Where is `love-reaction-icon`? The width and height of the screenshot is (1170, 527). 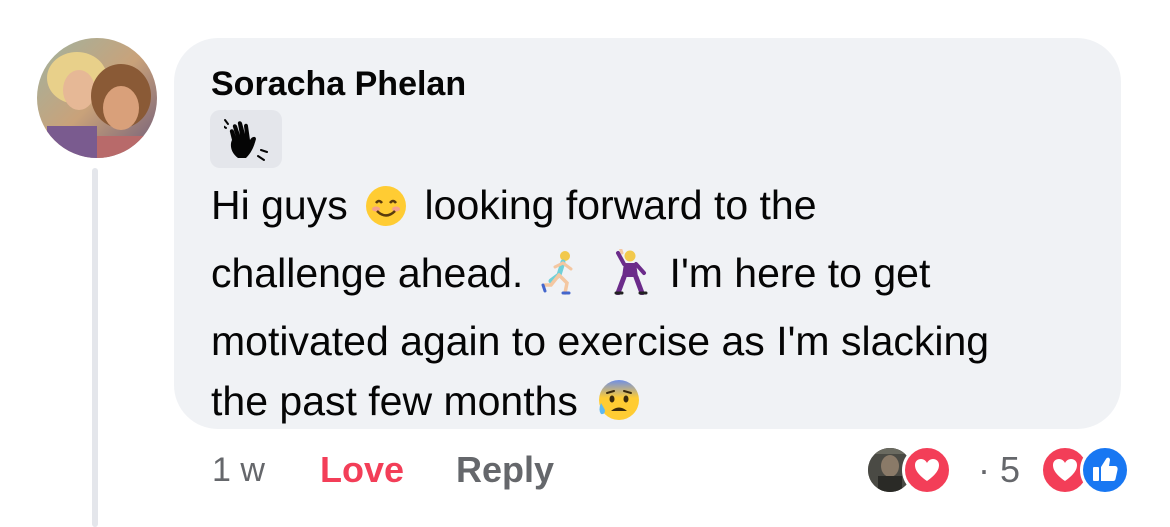 love-reaction-icon is located at coordinates (927, 470).